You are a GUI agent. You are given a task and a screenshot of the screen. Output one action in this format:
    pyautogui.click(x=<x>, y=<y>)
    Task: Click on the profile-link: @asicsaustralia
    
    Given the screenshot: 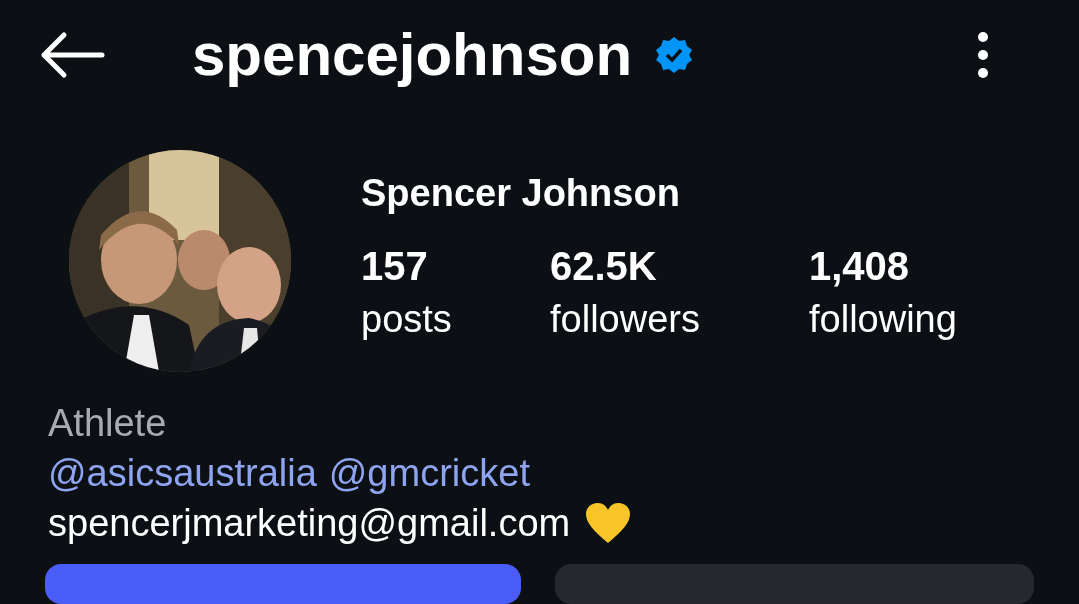 What is the action you would take?
    pyautogui.click(x=182, y=473)
    